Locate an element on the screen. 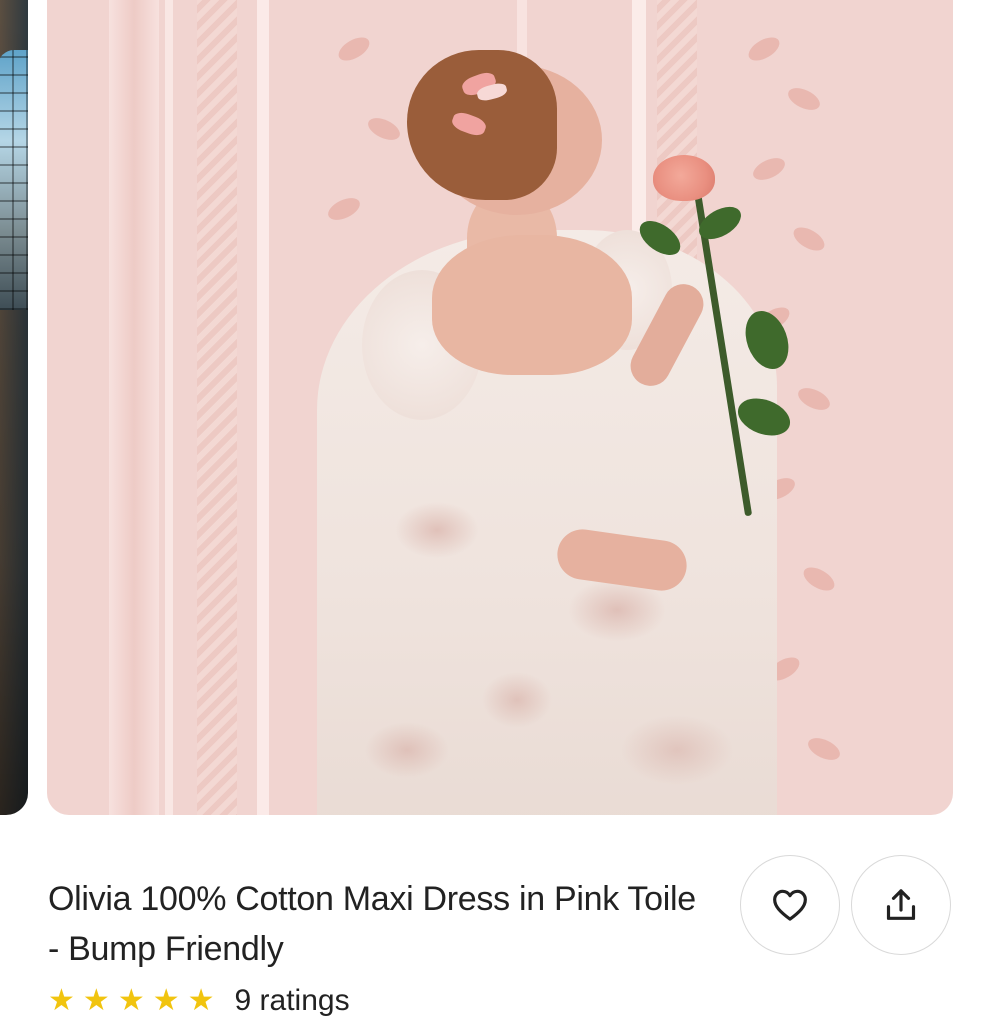 This screenshot has height=1017, width=1000. rating-count: 9 ratings is located at coordinates (292, 1001).